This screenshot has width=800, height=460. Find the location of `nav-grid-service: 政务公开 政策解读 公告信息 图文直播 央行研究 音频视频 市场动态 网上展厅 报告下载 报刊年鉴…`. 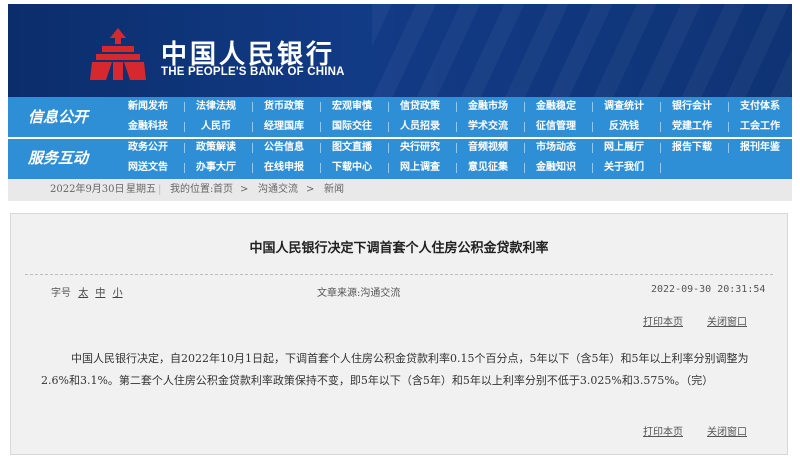

nav-grid-service: 政务公开 政策解读 公告信息 图文直播 央行研究 音频视频 市场动态 网上展厅 报告下载 报刊年鉴… is located at coordinates (455, 158).